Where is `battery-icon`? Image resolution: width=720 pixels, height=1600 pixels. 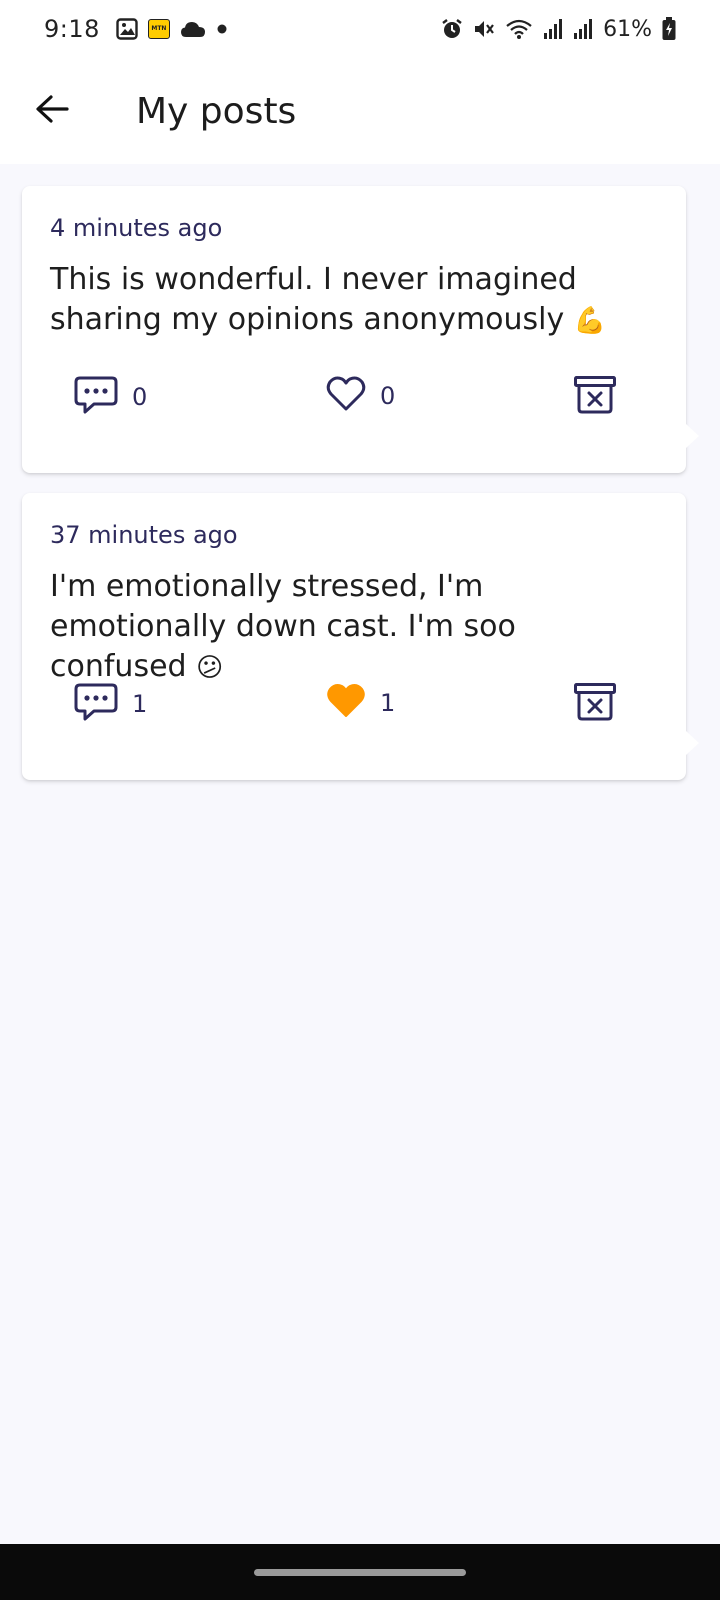 battery-icon is located at coordinates (669, 29).